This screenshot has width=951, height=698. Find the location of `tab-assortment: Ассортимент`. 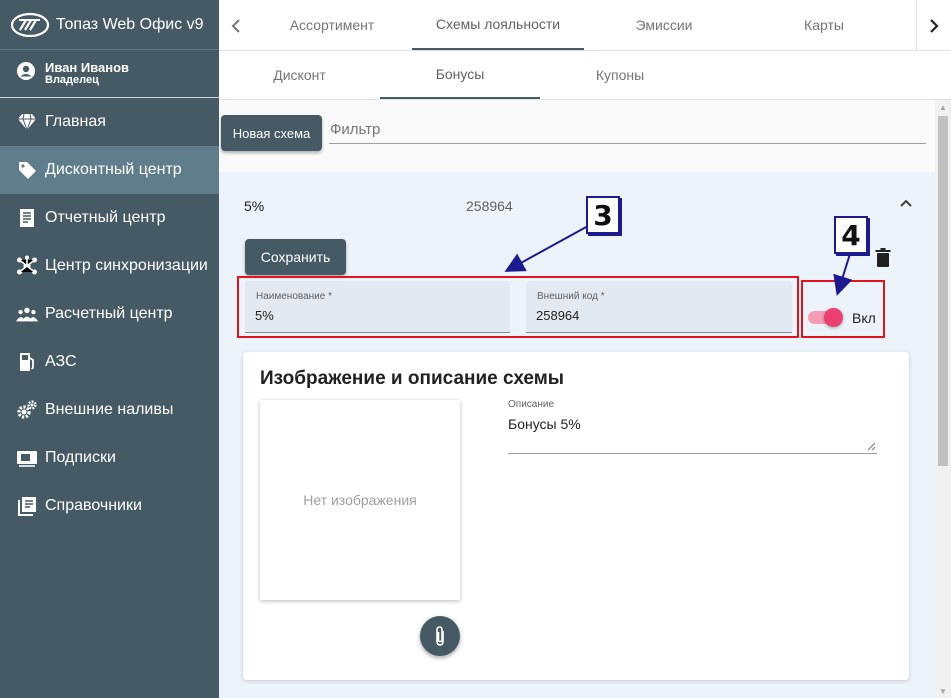

tab-assortment: Ассортимент is located at coordinates (332, 25).